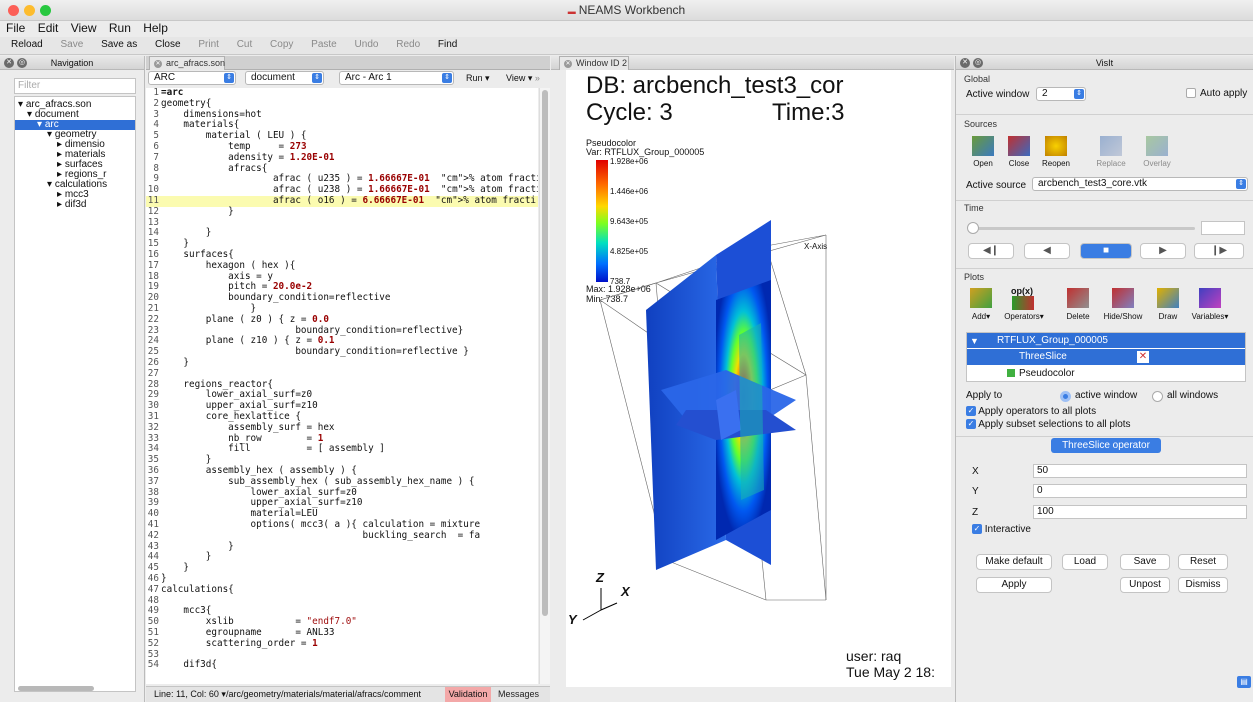 Image resolution: width=1253 pixels, height=702 pixels. What do you see at coordinates (245, 44) in the screenshot?
I see `cut-button: Cut` at bounding box center [245, 44].